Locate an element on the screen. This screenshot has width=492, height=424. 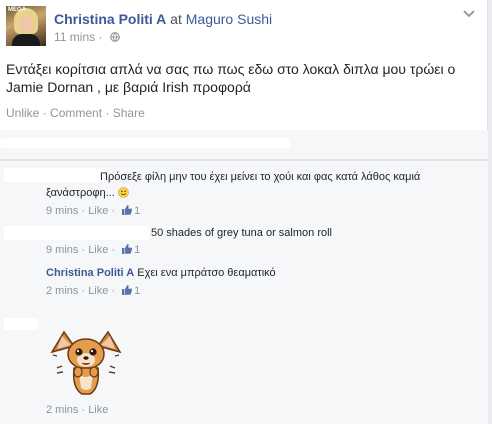
post-header: Christina Politi A at Maguro Sushi is located at coordinates (163, 19).